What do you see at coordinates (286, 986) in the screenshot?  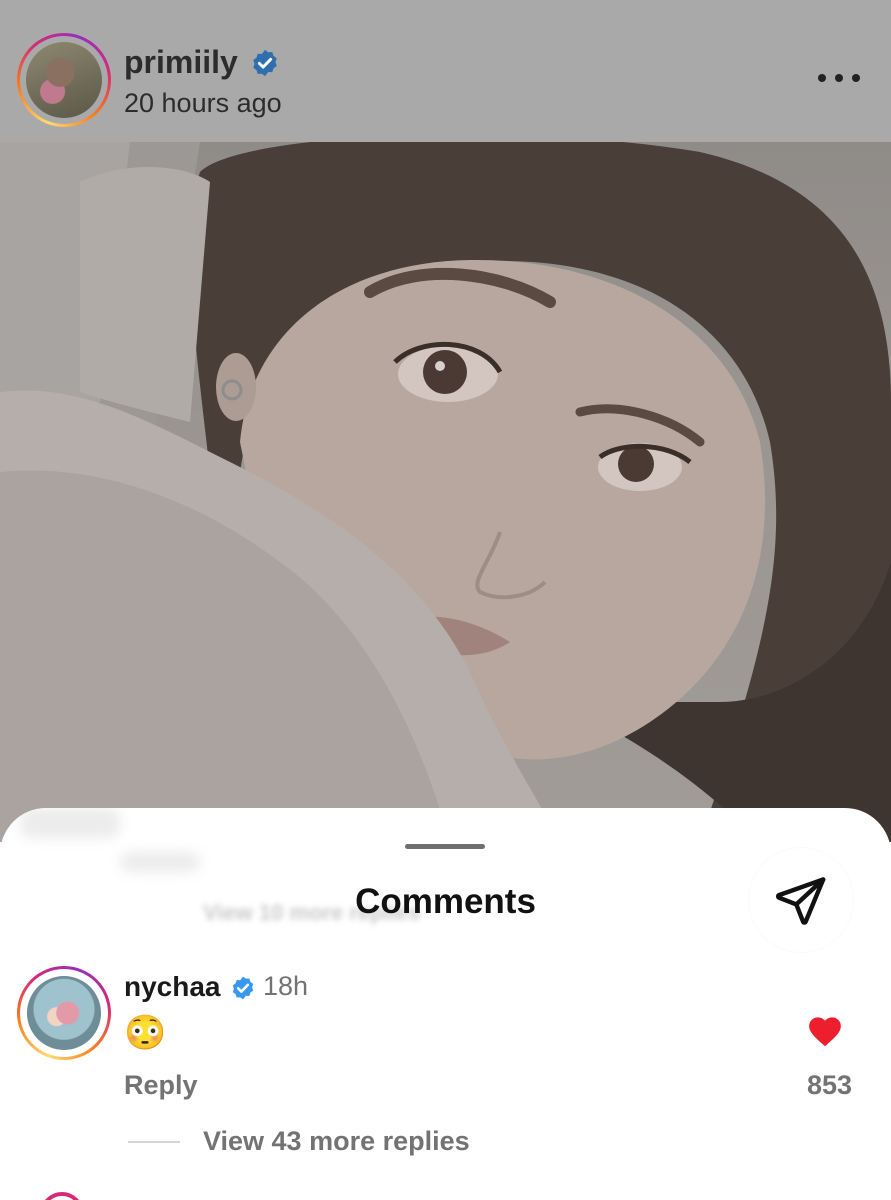 I see `comment-timestamp: 18h` at bounding box center [286, 986].